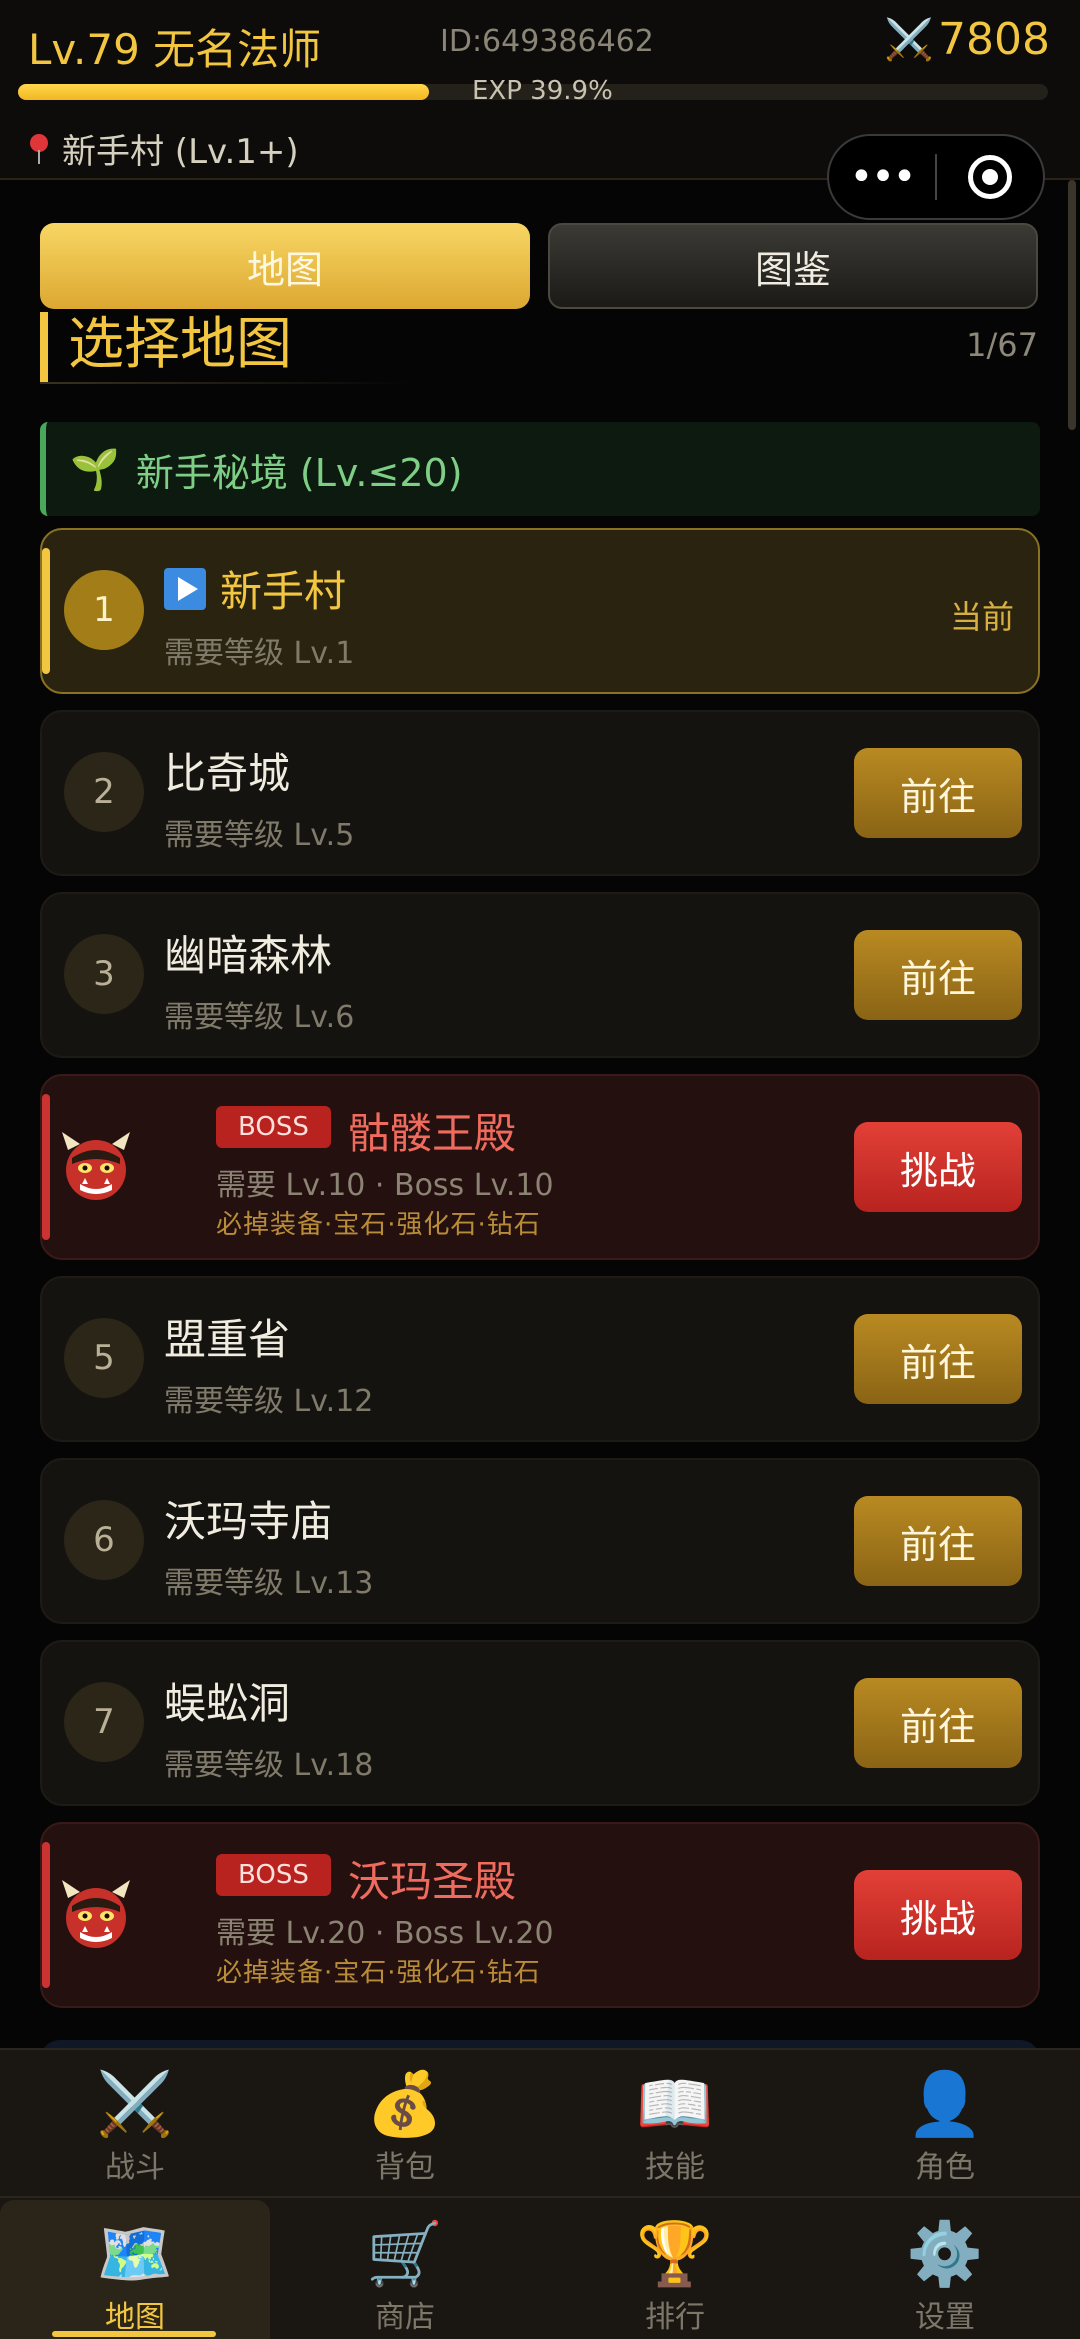 The width and height of the screenshot is (1080, 2339). I want to click on nav-battle: ⚔️ 战斗, so click(135, 2123).